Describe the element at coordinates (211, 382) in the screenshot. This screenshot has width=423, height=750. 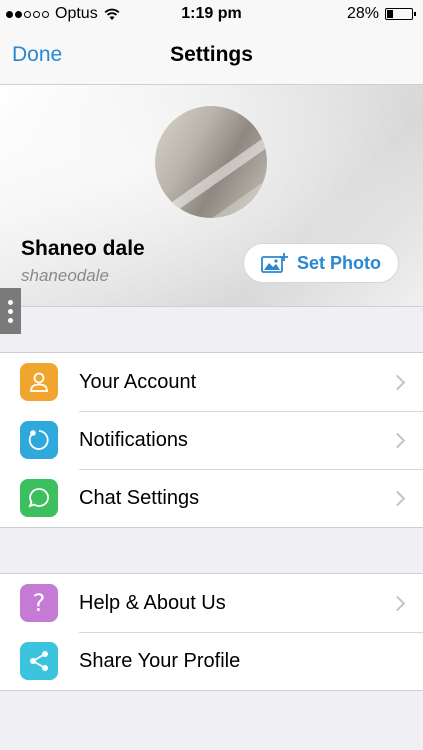
I see `your-account-row: Your Account` at that location.